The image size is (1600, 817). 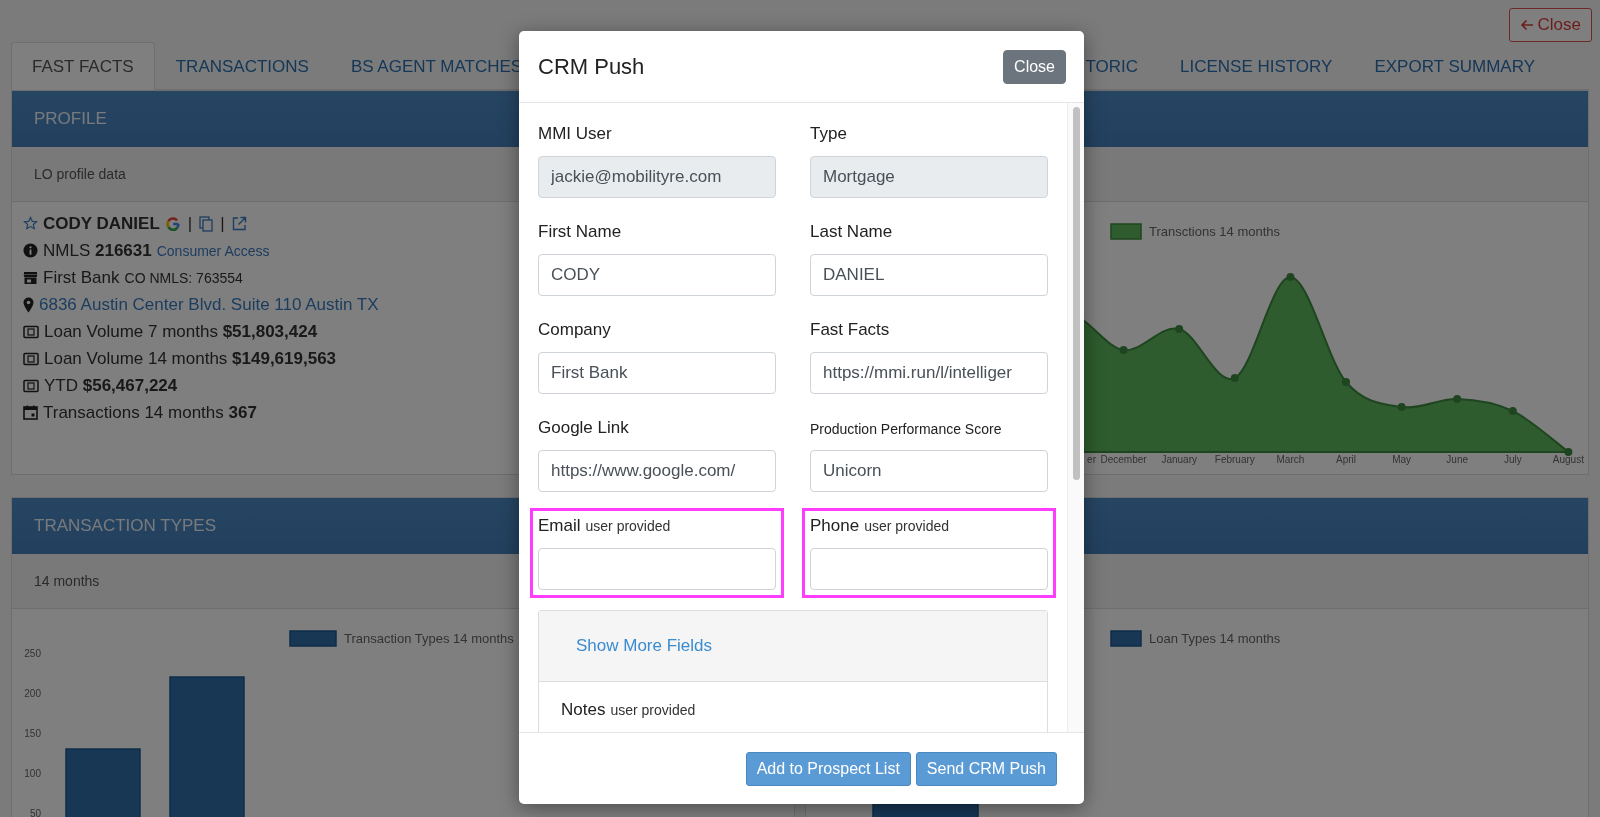 What do you see at coordinates (1457, 459) in the screenshot?
I see `axis-label: June` at bounding box center [1457, 459].